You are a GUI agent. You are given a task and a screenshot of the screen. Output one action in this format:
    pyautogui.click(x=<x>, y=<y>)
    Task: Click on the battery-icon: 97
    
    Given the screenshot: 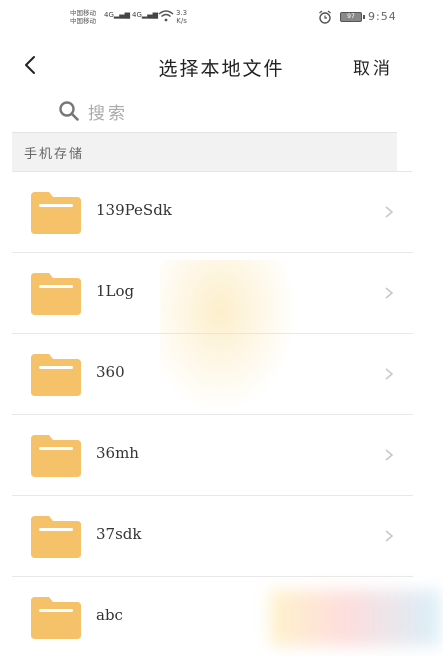 What is the action you would take?
    pyautogui.click(x=352, y=17)
    